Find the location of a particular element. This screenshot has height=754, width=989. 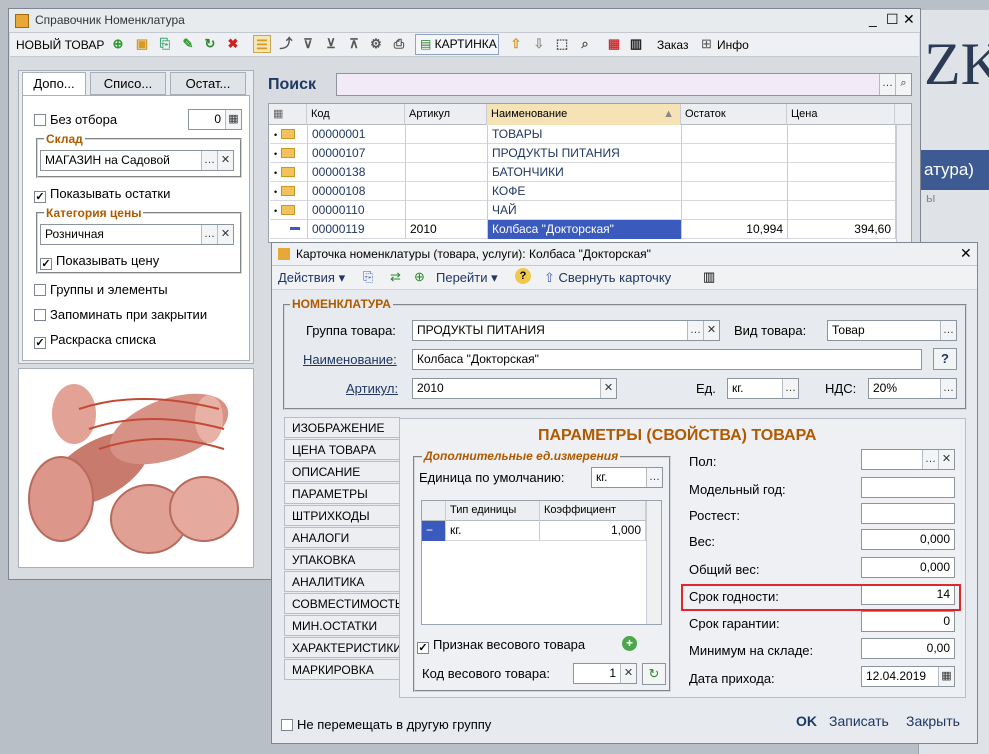

article-field: 2010 ✕ is located at coordinates (514, 388).